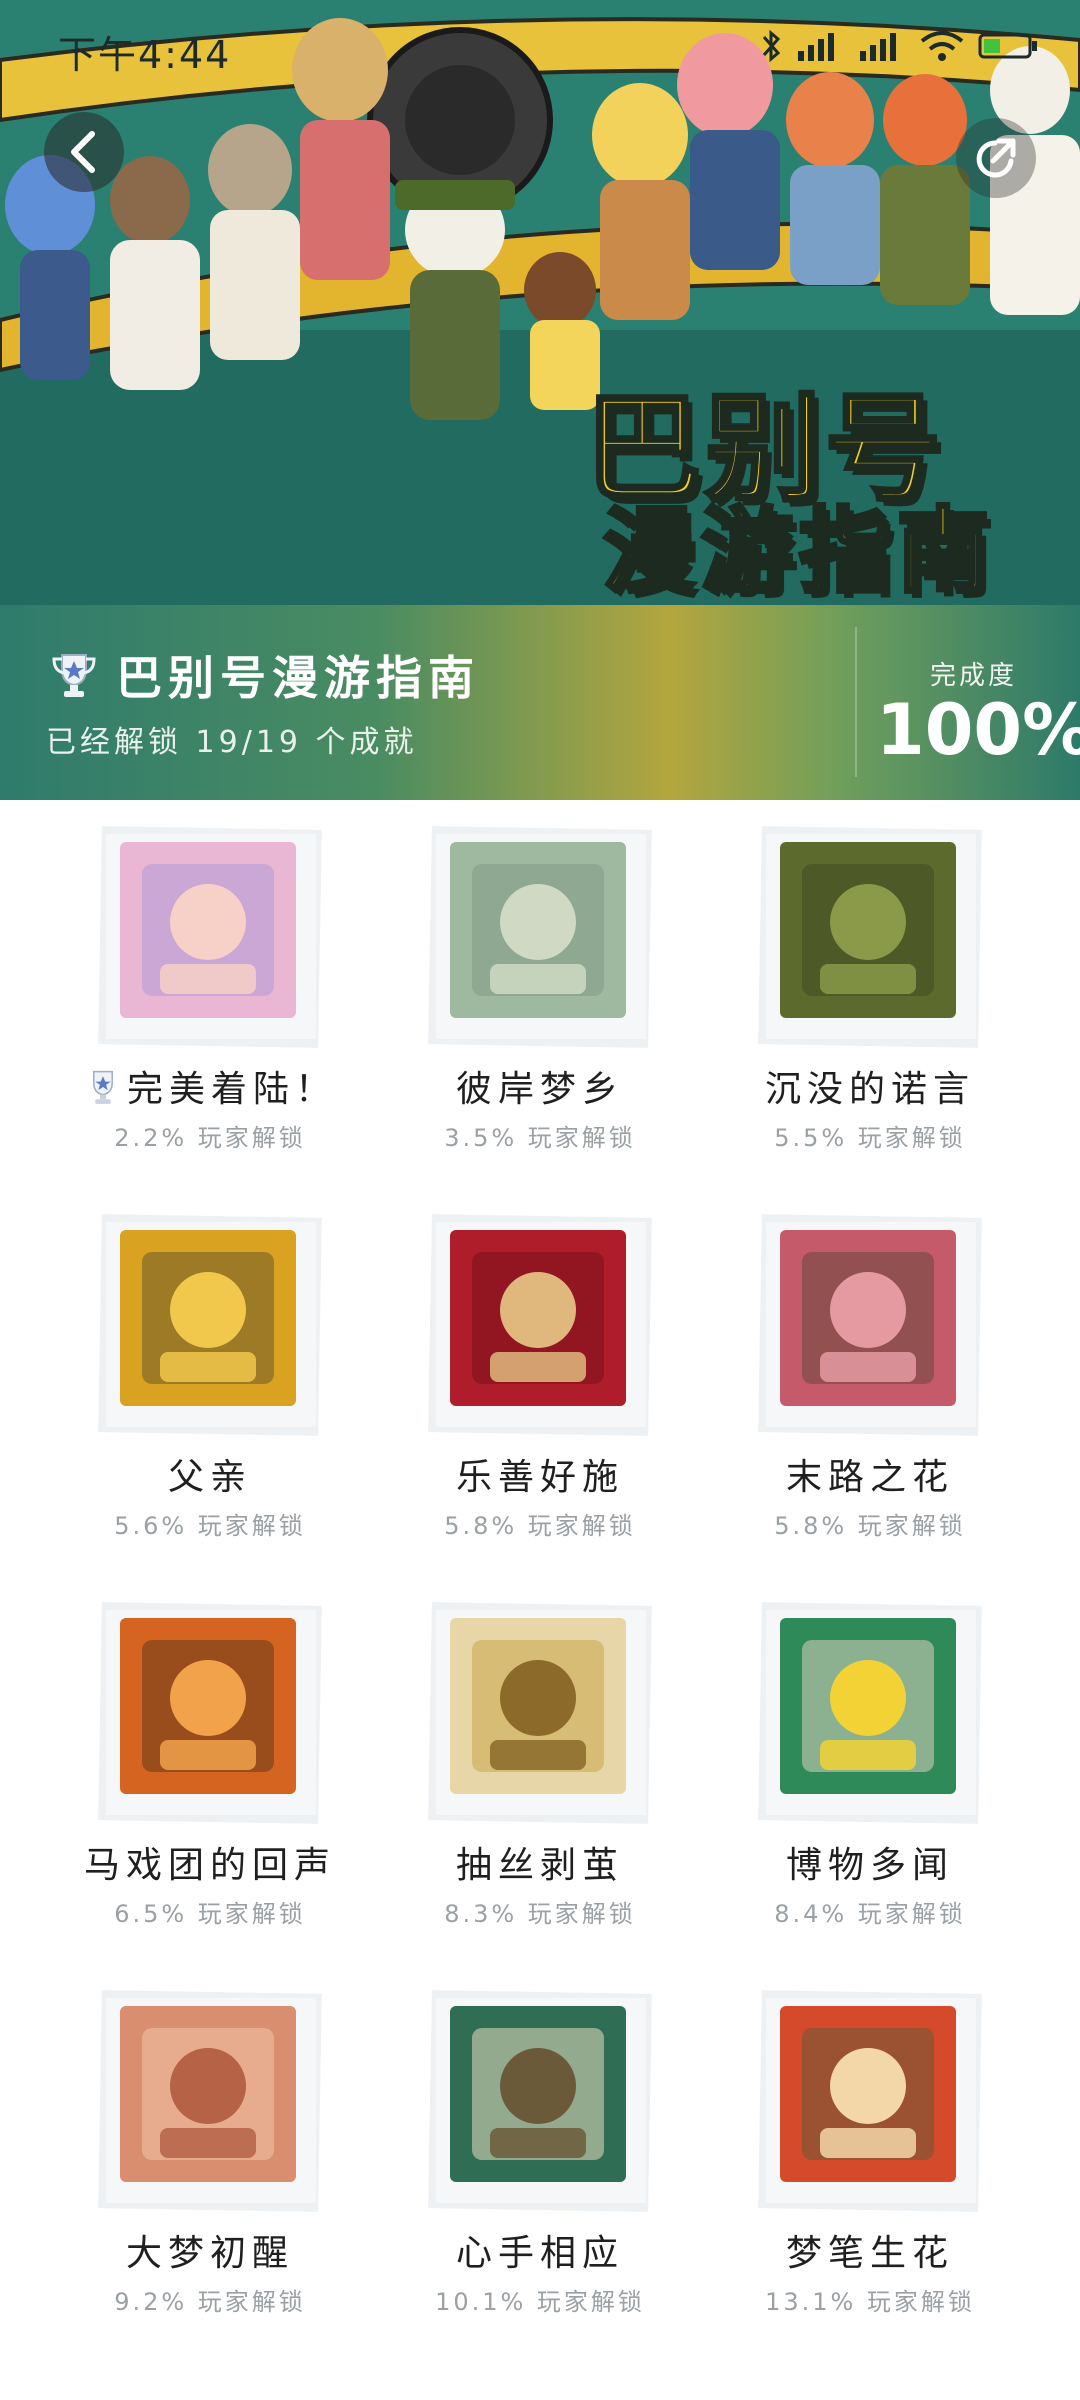  What do you see at coordinates (540, 1138) in the screenshot?
I see `unlock-percentage: 3.5% 玩家解锁` at bounding box center [540, 1138].